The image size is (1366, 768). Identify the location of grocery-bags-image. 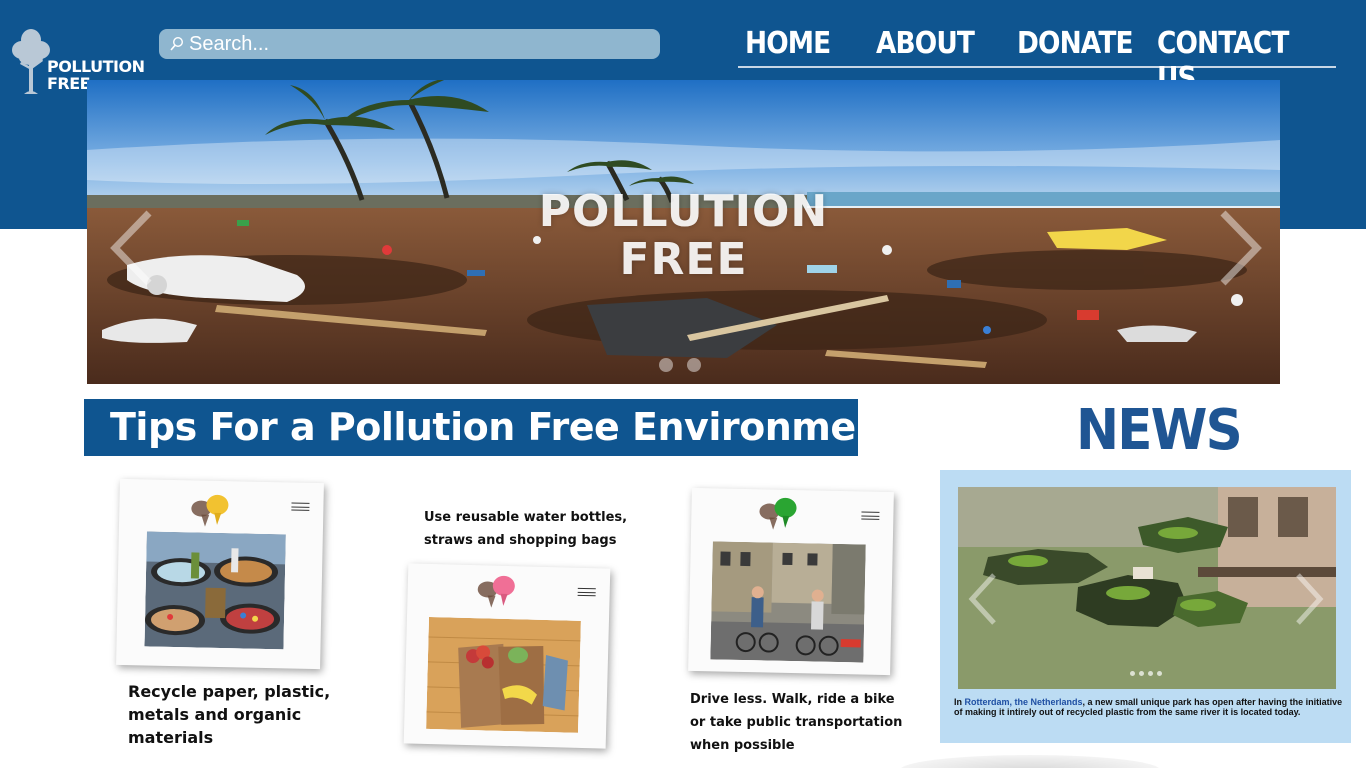
(503, 674).